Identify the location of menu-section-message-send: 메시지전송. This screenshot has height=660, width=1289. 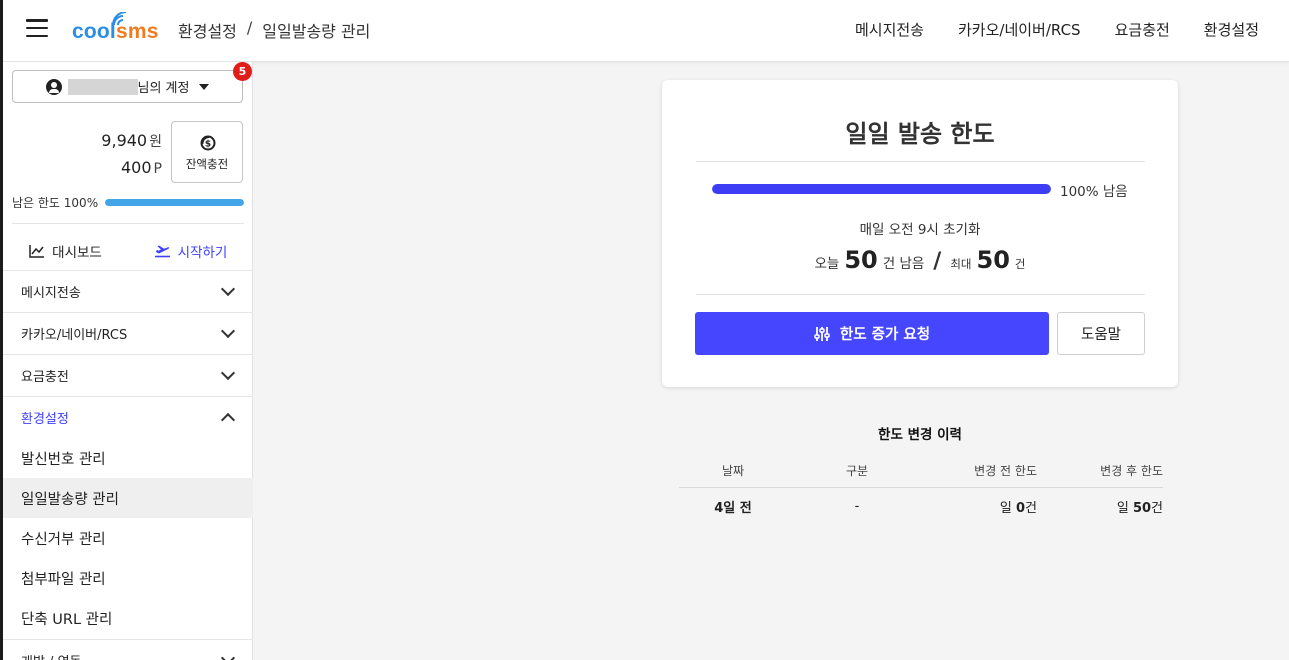
(128, 291).